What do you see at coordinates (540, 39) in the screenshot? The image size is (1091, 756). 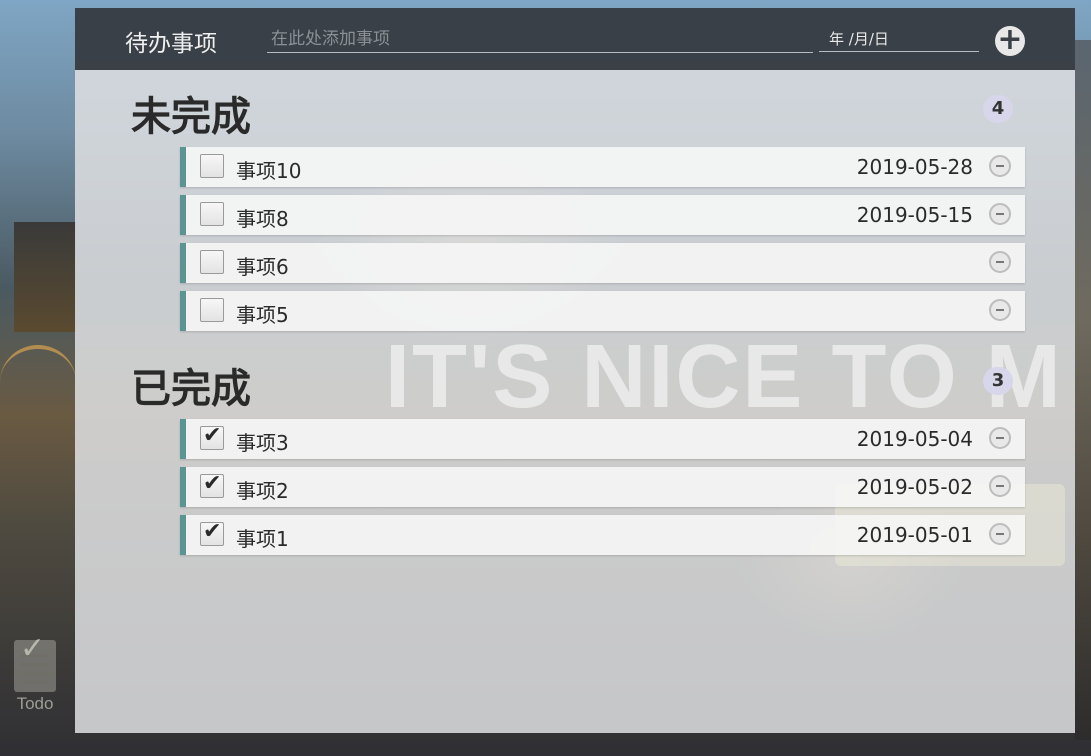 I see `add-item-input` at bounding box center [540, 39].